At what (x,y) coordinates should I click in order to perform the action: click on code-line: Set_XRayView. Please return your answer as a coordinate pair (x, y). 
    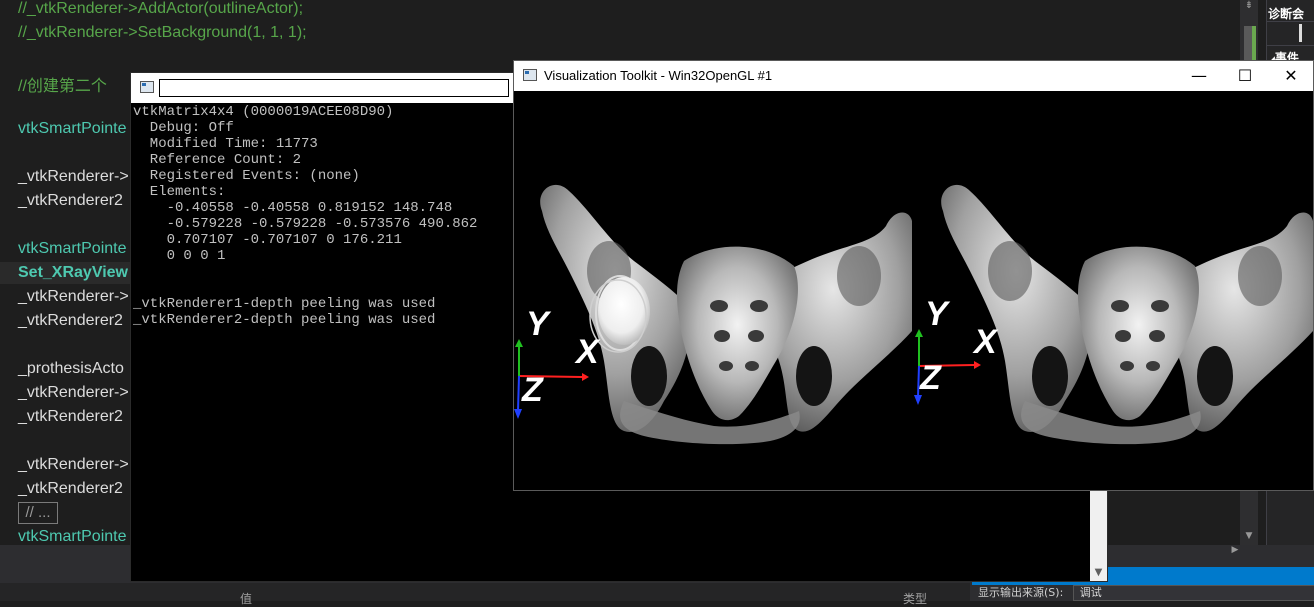
    Looking at the image, I should click on (73, 272).